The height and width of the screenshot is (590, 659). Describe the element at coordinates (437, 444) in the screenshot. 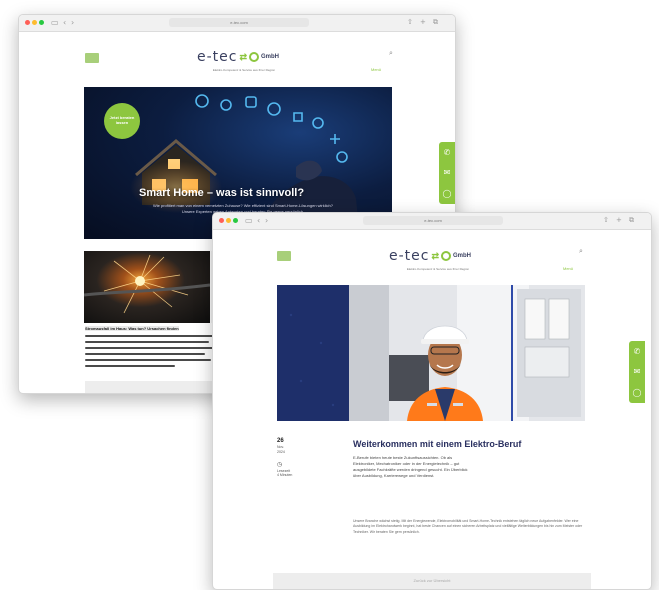

I see `article-title: Weiterkommen mit einem Elektro-Beruf` at that location.